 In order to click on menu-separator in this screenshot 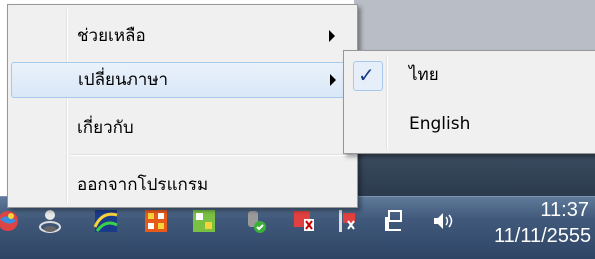, I will do `click(211, 155)`.